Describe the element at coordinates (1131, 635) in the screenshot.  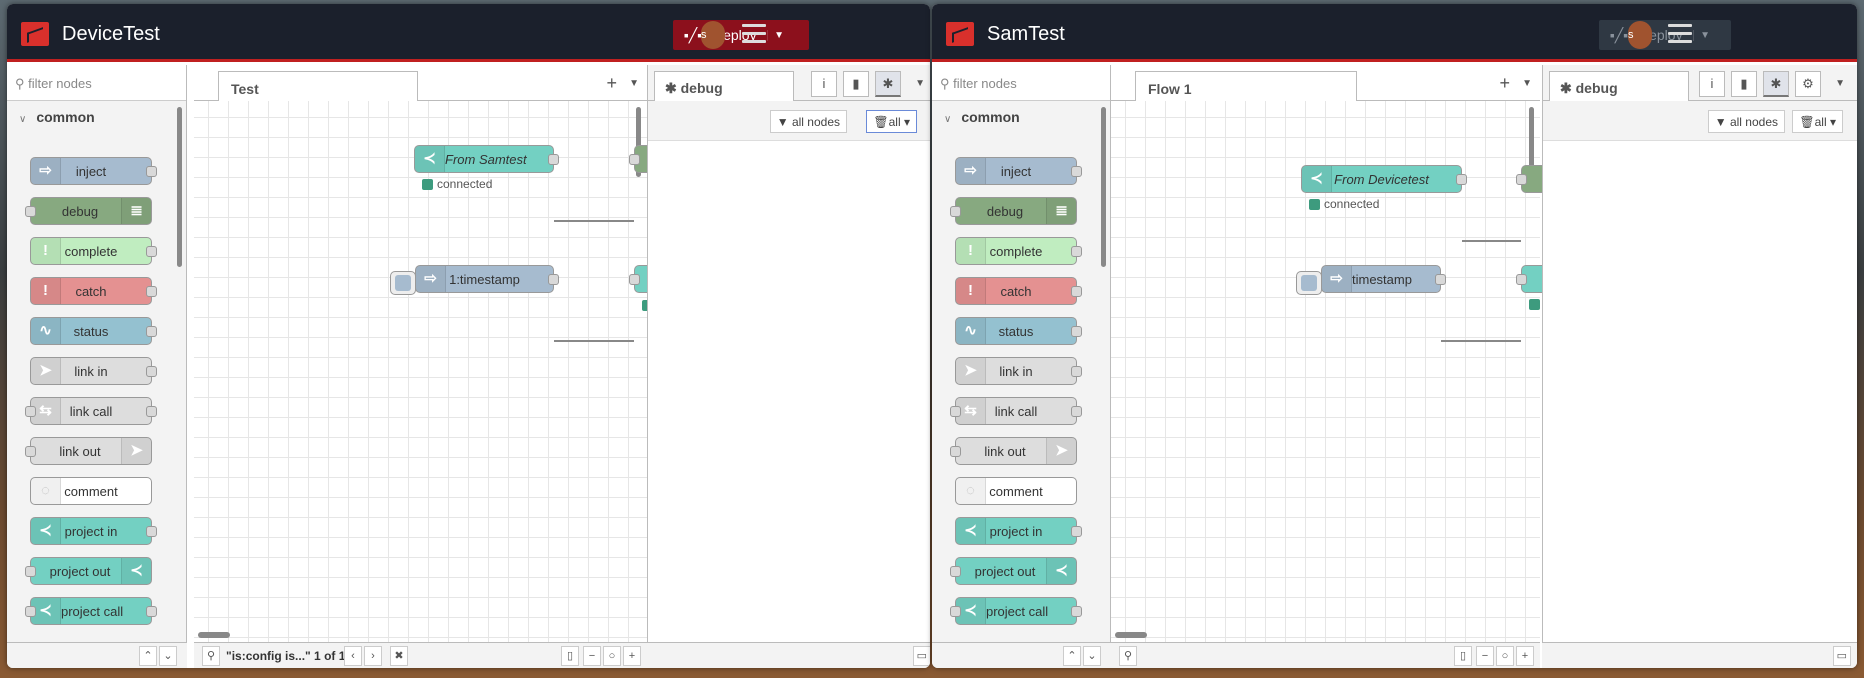
I see `canvas-hscrollbar` at that location.